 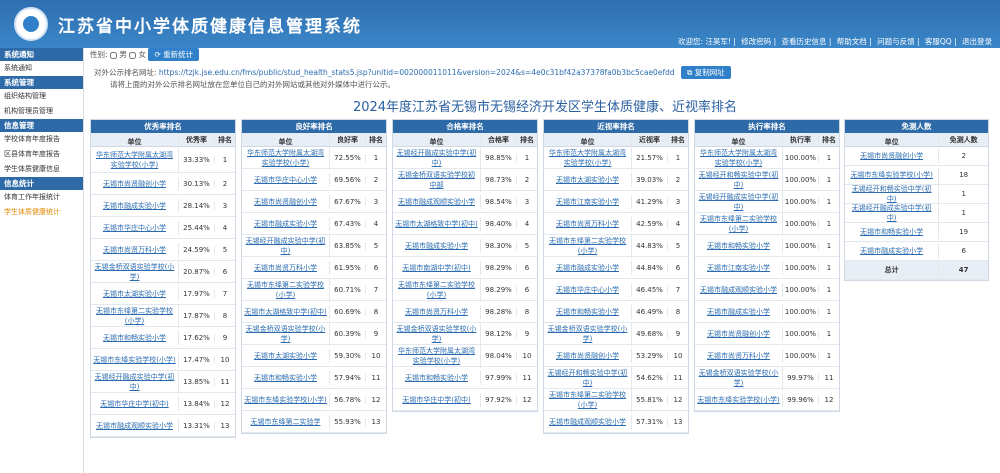 What do you see at coordinates (916, 126) in the screenshot?
I see `exempt-table-title: 免测人数` at bounding box center [916, 126].